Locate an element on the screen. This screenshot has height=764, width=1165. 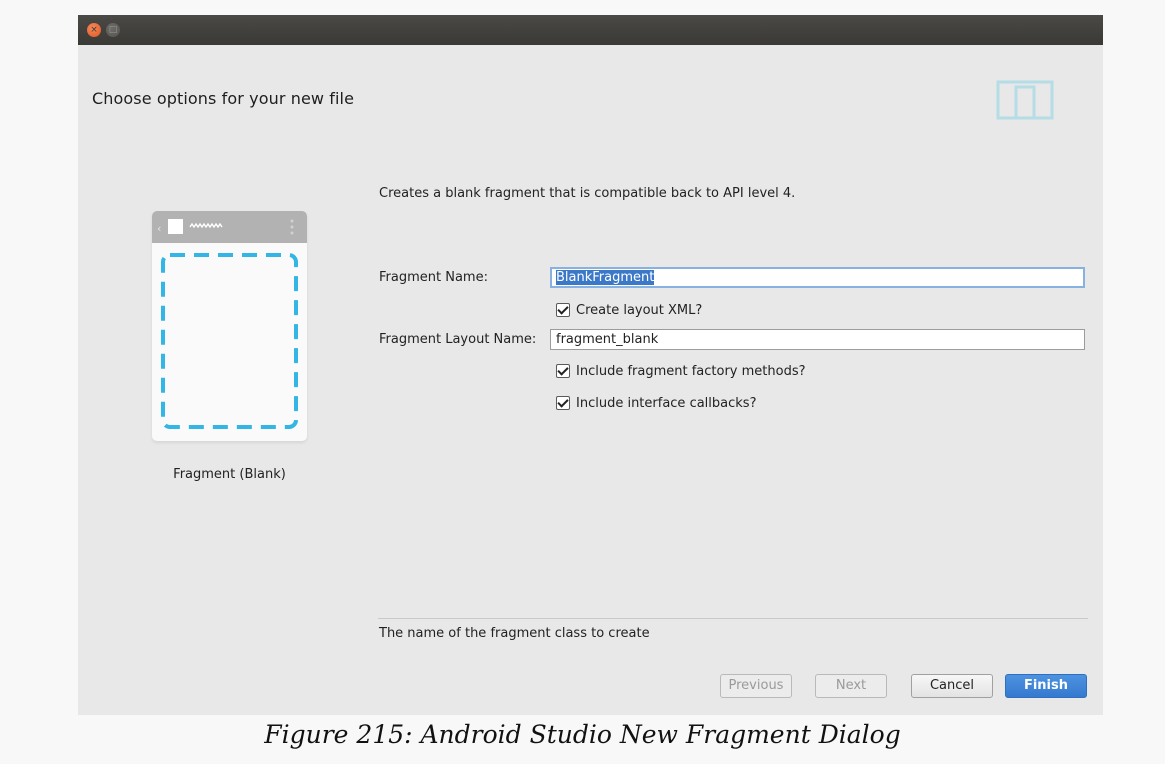
include-factory-methods-checkbox: Include fragment factory methods? is located at coordinates (681, 371).